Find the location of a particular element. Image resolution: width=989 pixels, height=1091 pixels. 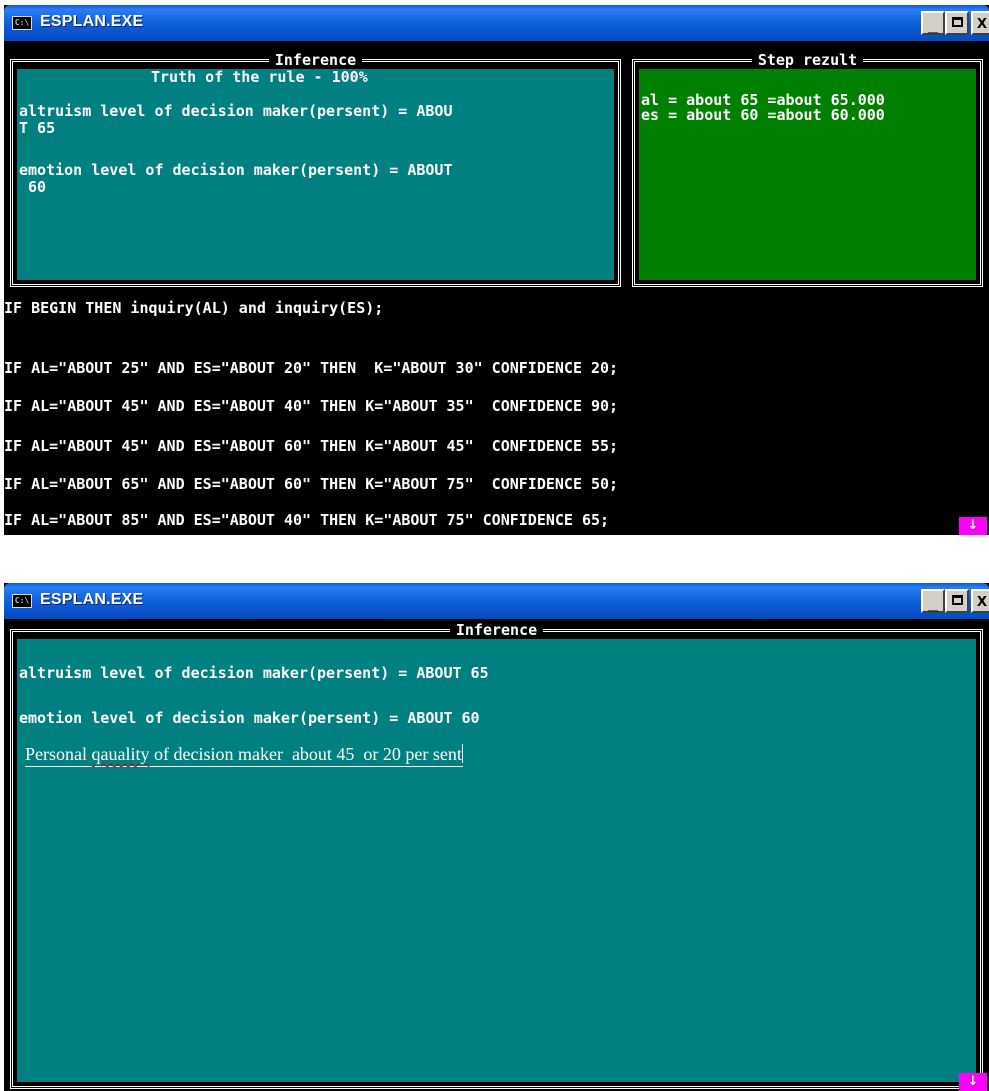

answer-text-start: Personal is located at coordinates (58, 754).